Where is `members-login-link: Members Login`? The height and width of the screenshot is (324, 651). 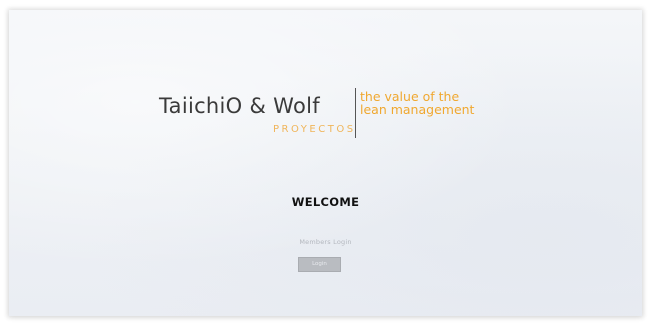 members-login-link: Members Login is located at coordinates (325, 242).